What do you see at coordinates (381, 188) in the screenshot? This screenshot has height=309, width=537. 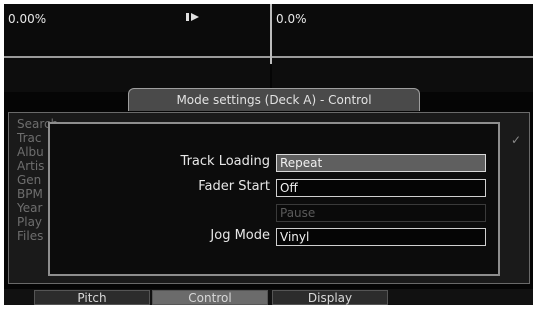 I see `fader-start-field: Off` at bounding box center [381, 188].